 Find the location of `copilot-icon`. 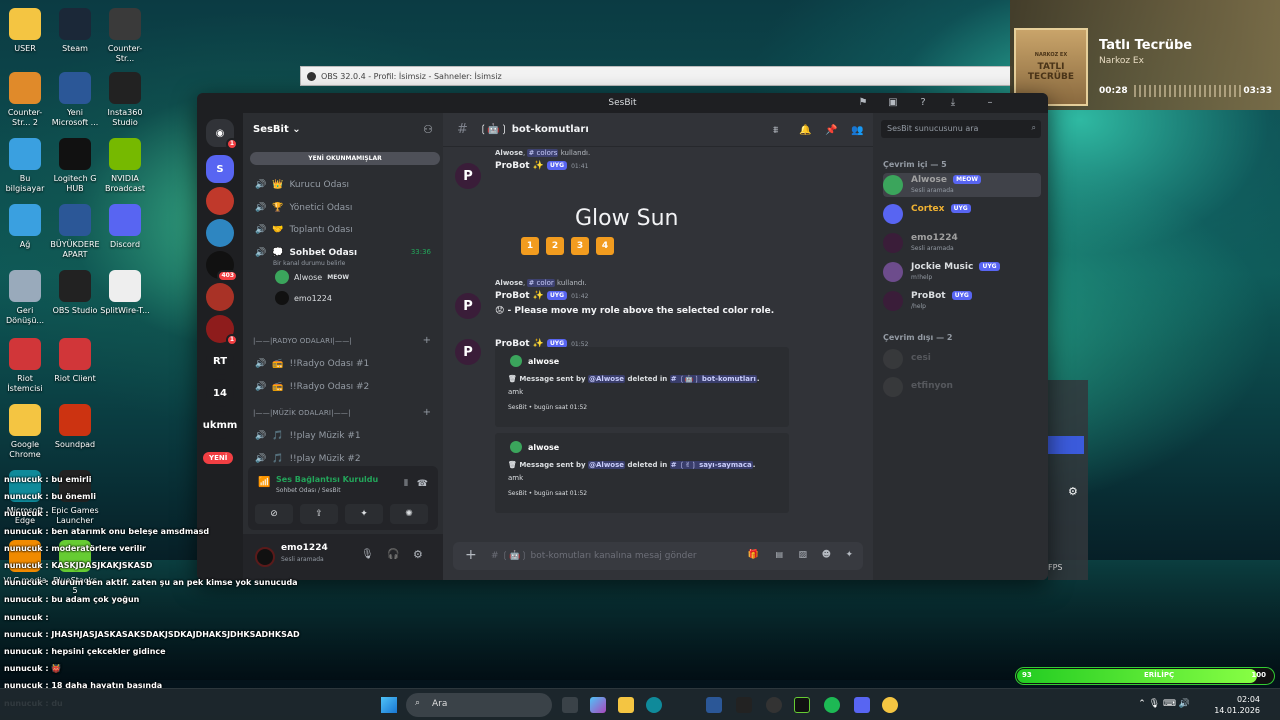

copilot-icon is located at coordinates (598, 705).